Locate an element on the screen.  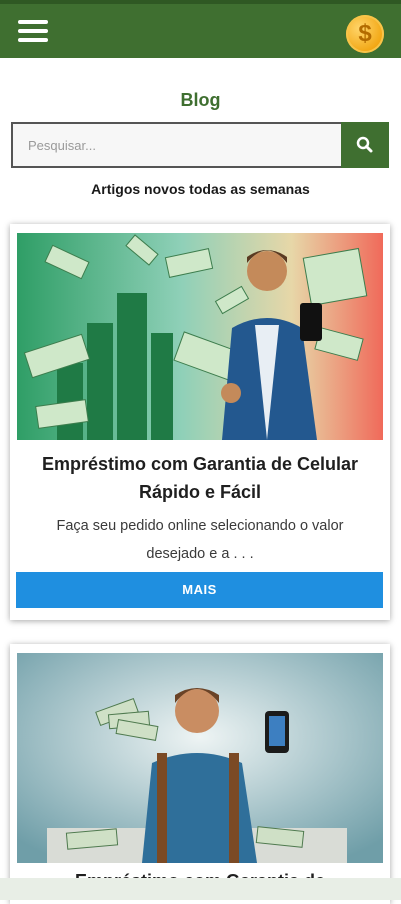
bottom-bar is located at coordinates (200, 889).